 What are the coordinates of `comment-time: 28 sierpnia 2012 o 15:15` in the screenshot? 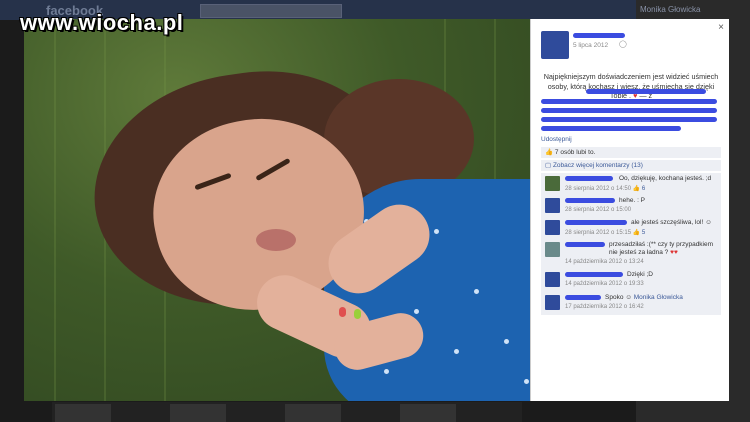 It's located at (598, 233).